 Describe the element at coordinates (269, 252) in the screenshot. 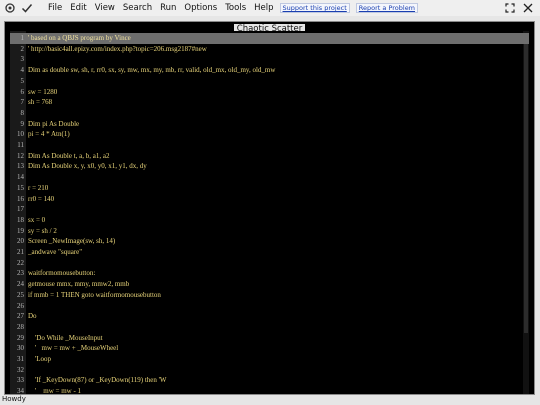

I see `code-line: 21 _andwave "square"` at that location.